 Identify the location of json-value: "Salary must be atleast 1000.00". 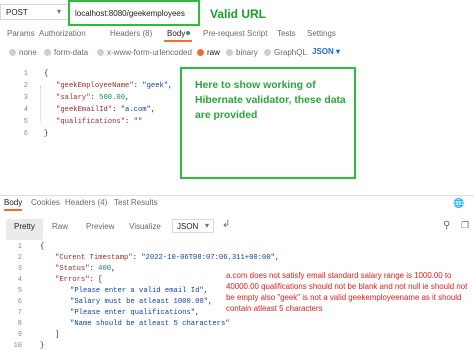
(139, 302).